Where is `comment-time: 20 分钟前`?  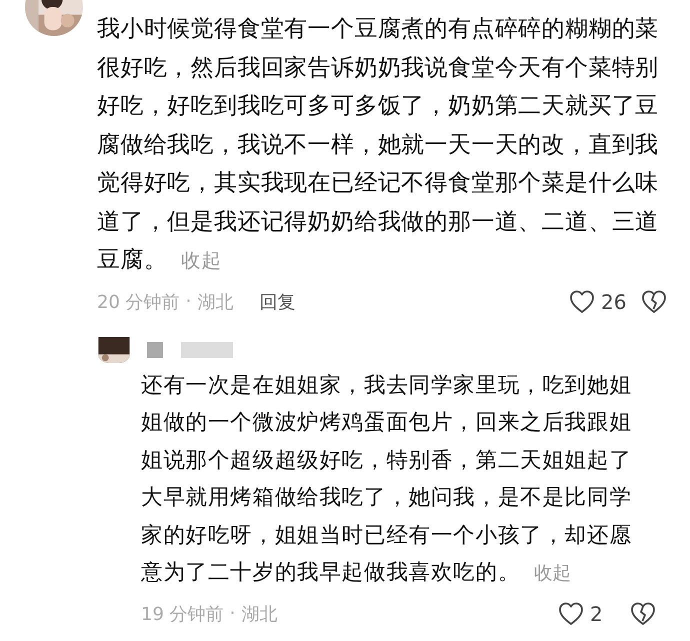
comment-time: 20 分钟前 is located at coordinates (138, 302).